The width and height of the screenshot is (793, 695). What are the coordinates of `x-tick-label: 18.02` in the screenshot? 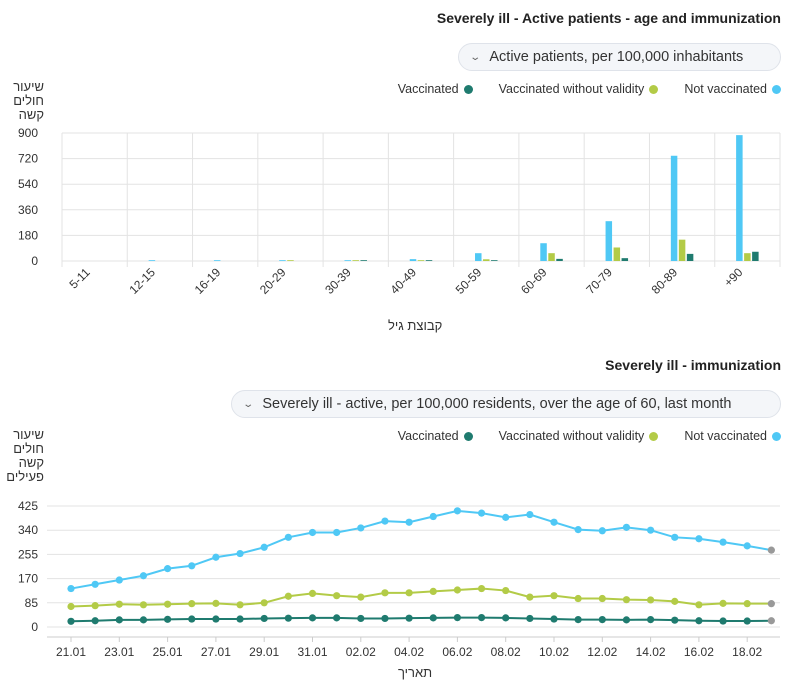 It's located at (747, 652).